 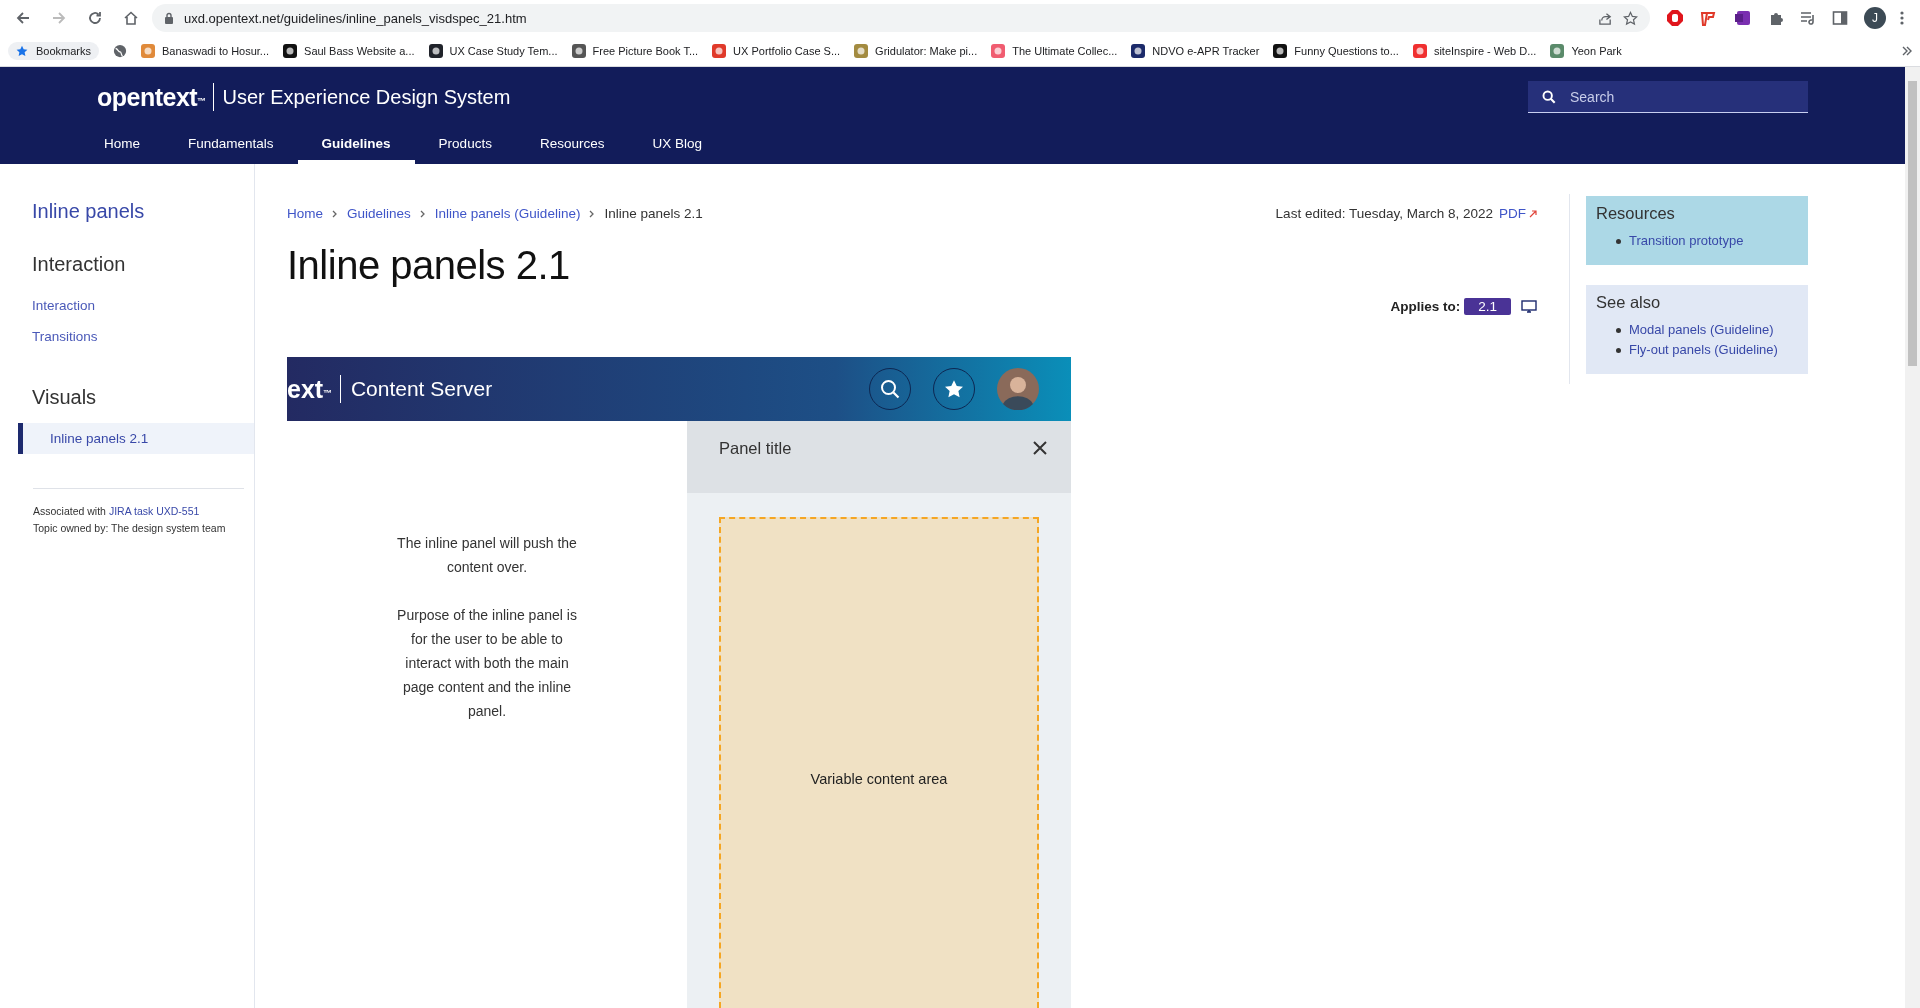 I want to click on nav-tab: Fundamentals, so click(x=231, y=145).